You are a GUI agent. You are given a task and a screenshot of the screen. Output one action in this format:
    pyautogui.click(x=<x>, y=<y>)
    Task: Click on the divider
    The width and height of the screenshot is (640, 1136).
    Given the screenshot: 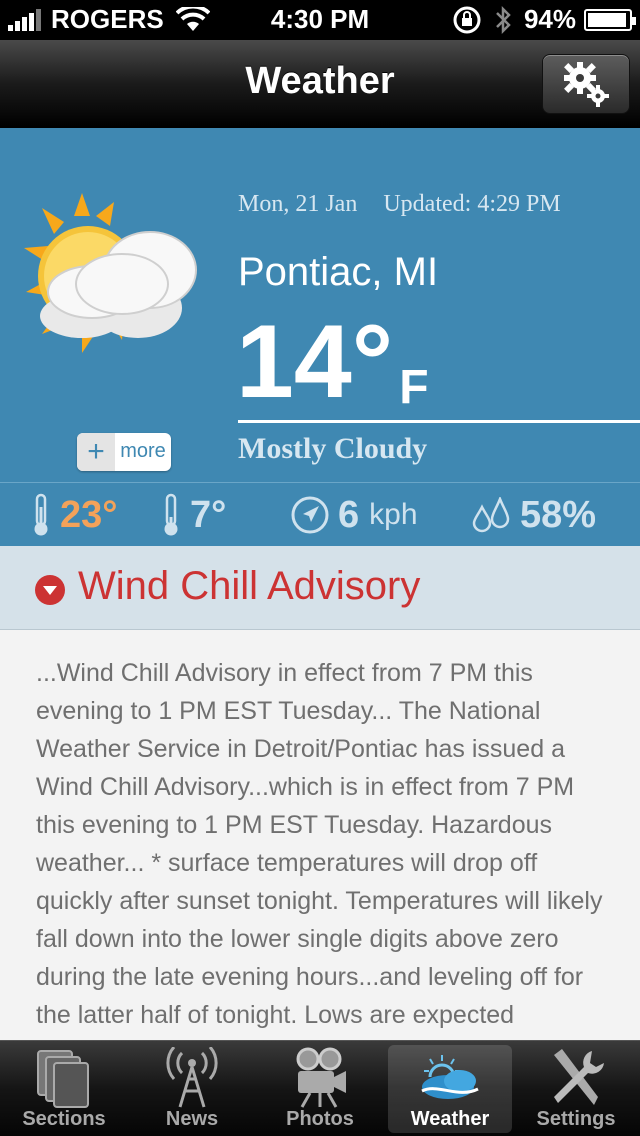 What is the action you would take?
    pyautogui.click(x=439, y=421)
    